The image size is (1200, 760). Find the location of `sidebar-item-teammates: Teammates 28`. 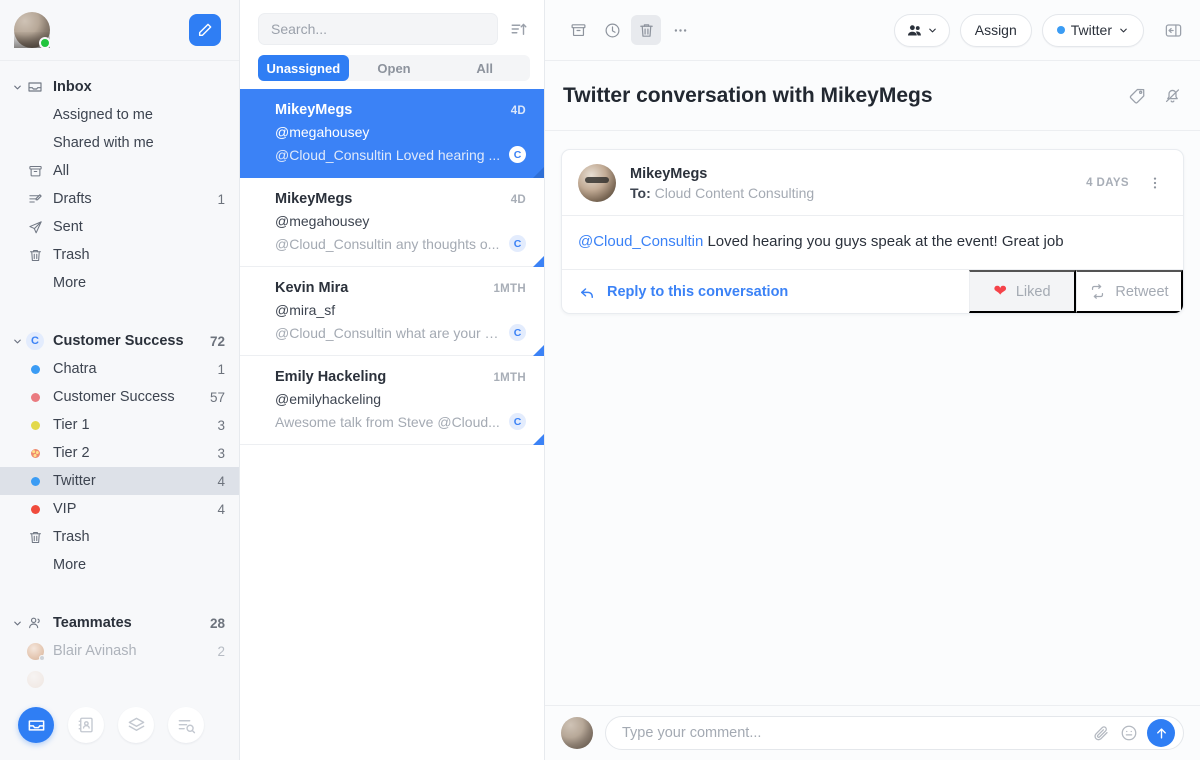

sidebar-item-teammates: Teammates 28 is located at coordinates (119, 623).